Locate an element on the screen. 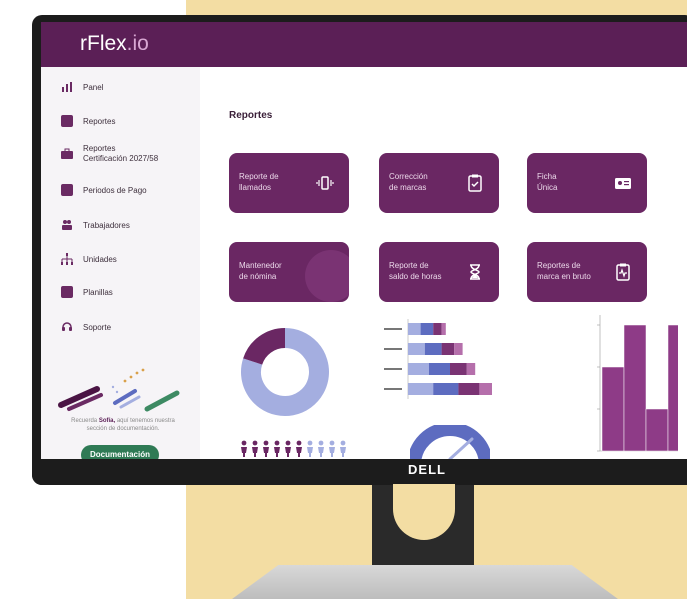 The image size is (687, 599). card-saldo-horas: Reporte de saldo de horas is located at coordinates (439, 272).